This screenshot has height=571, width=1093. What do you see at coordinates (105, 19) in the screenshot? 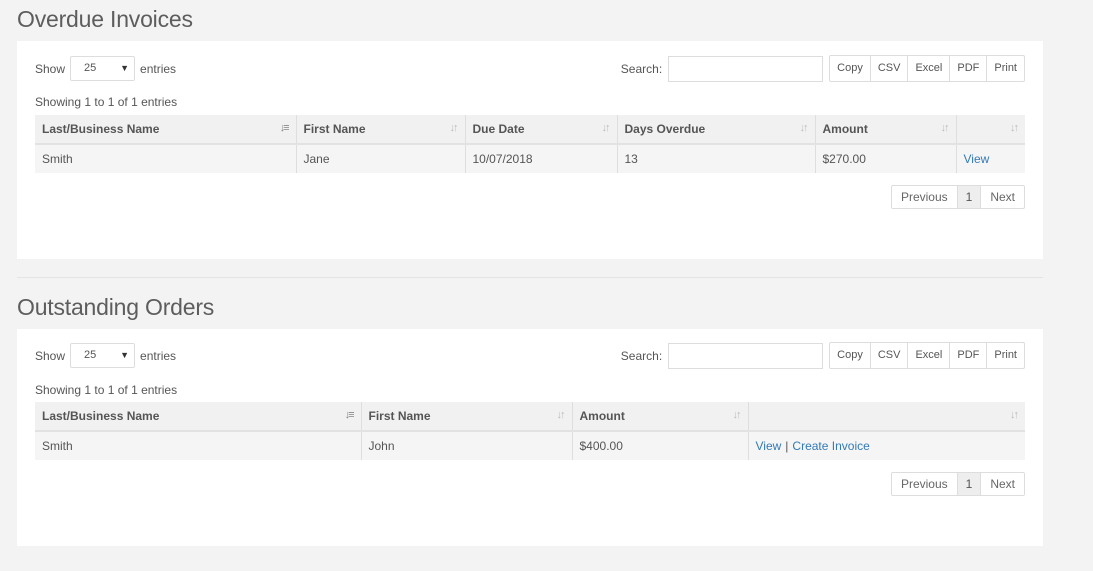
I see `overdue-invoices-title: Overdue Invoices` at bounding box center [105, 19].